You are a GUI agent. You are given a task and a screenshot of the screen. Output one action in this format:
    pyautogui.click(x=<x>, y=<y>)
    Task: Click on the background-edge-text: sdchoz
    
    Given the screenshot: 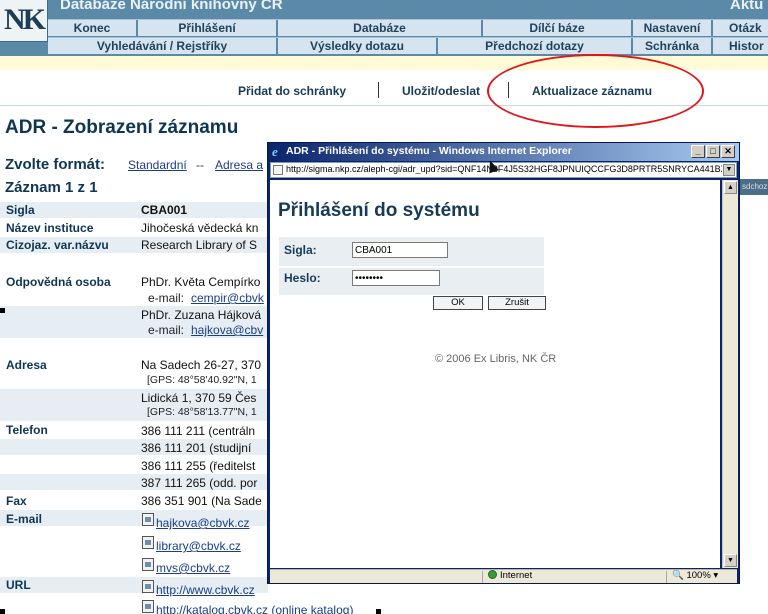 What is the action you would take?
    pyautogui.click(x=754, y=187)
    